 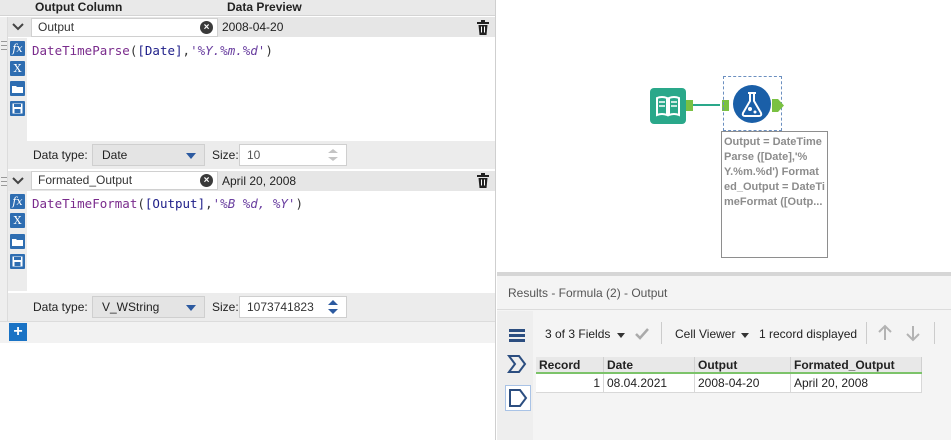 I want to click on formated-output-cell: April 20, 2008, so click(x=856, y=383).